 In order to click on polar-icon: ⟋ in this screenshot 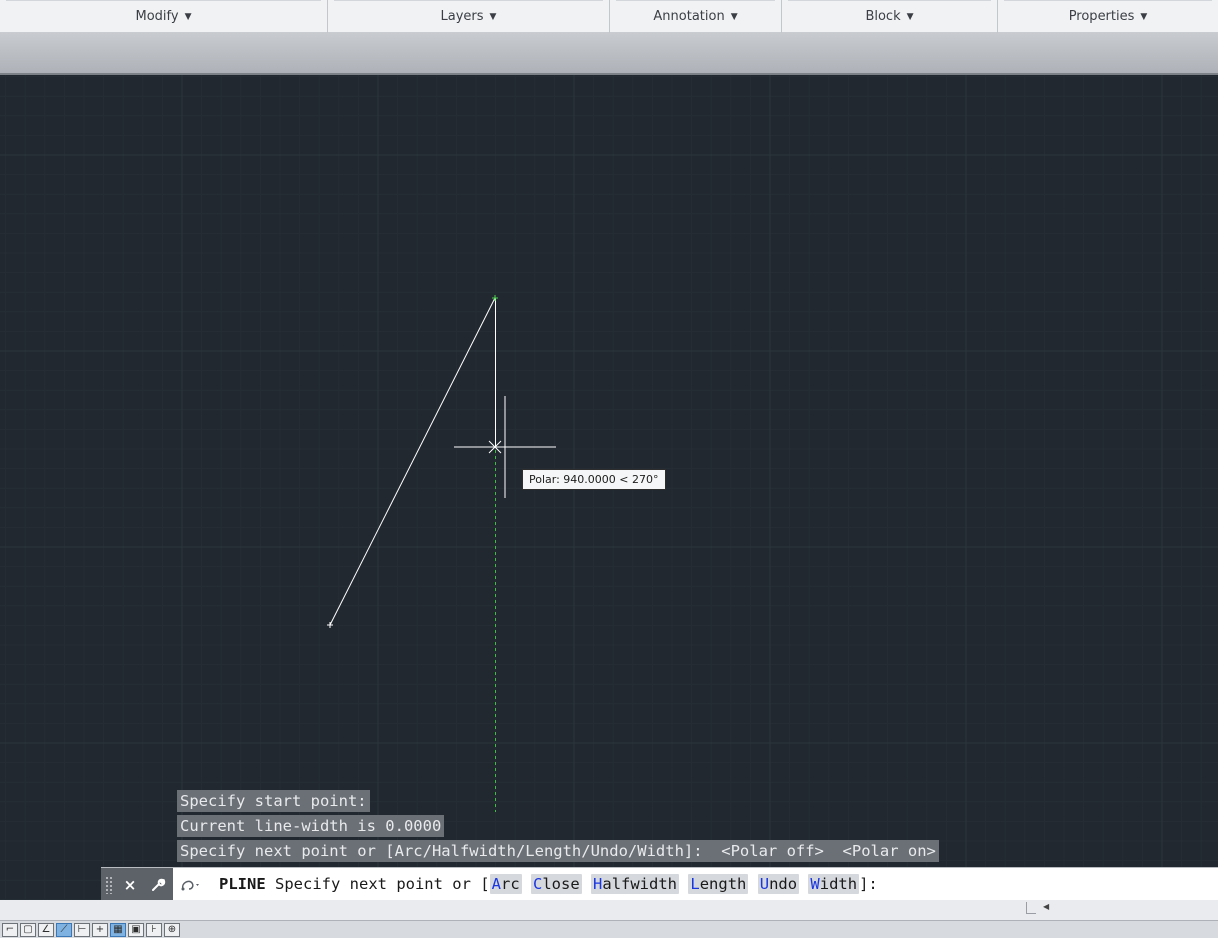, I will do `click(64, 929)`.